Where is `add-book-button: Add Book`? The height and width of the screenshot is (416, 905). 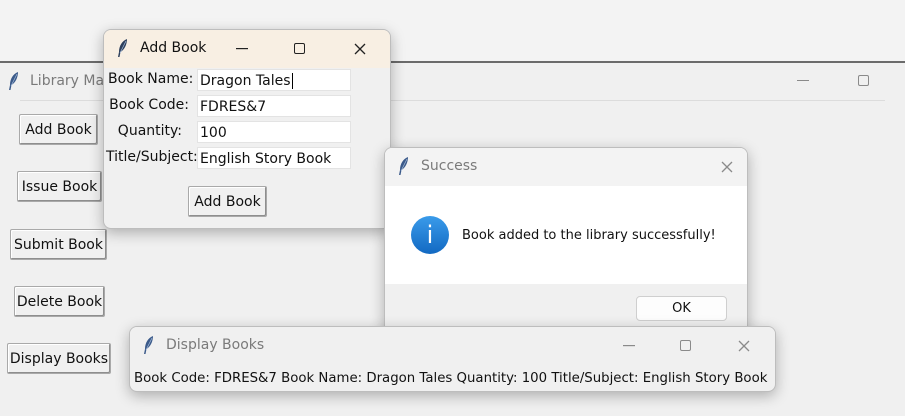 add-book-button: Add Book is located at coordinates (58, 129).